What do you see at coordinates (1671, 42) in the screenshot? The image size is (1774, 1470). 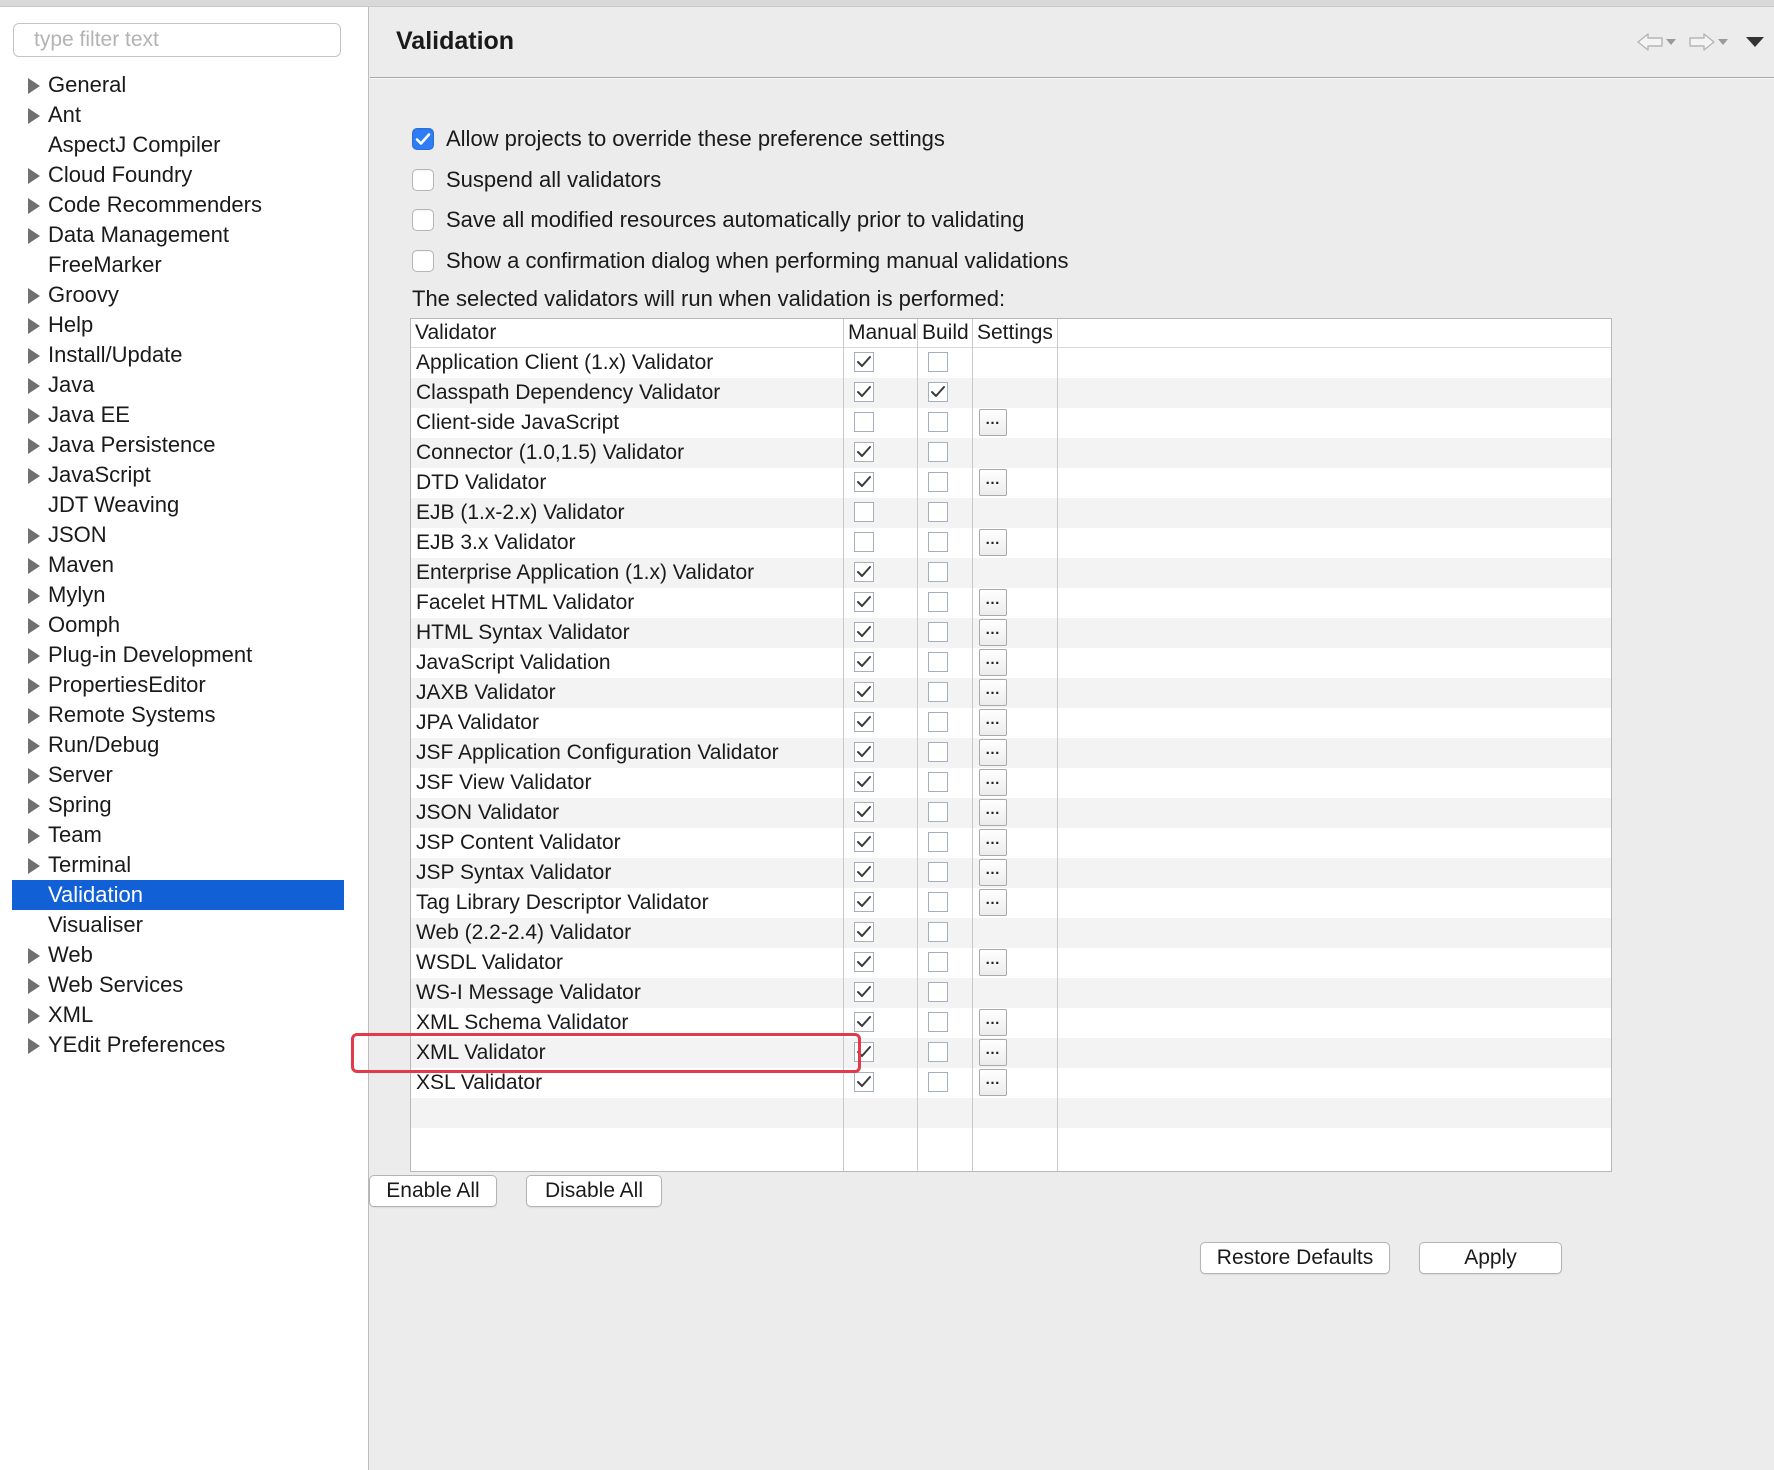 I see `back-history-dropdown-icon` at bounding box center [1671, 42].